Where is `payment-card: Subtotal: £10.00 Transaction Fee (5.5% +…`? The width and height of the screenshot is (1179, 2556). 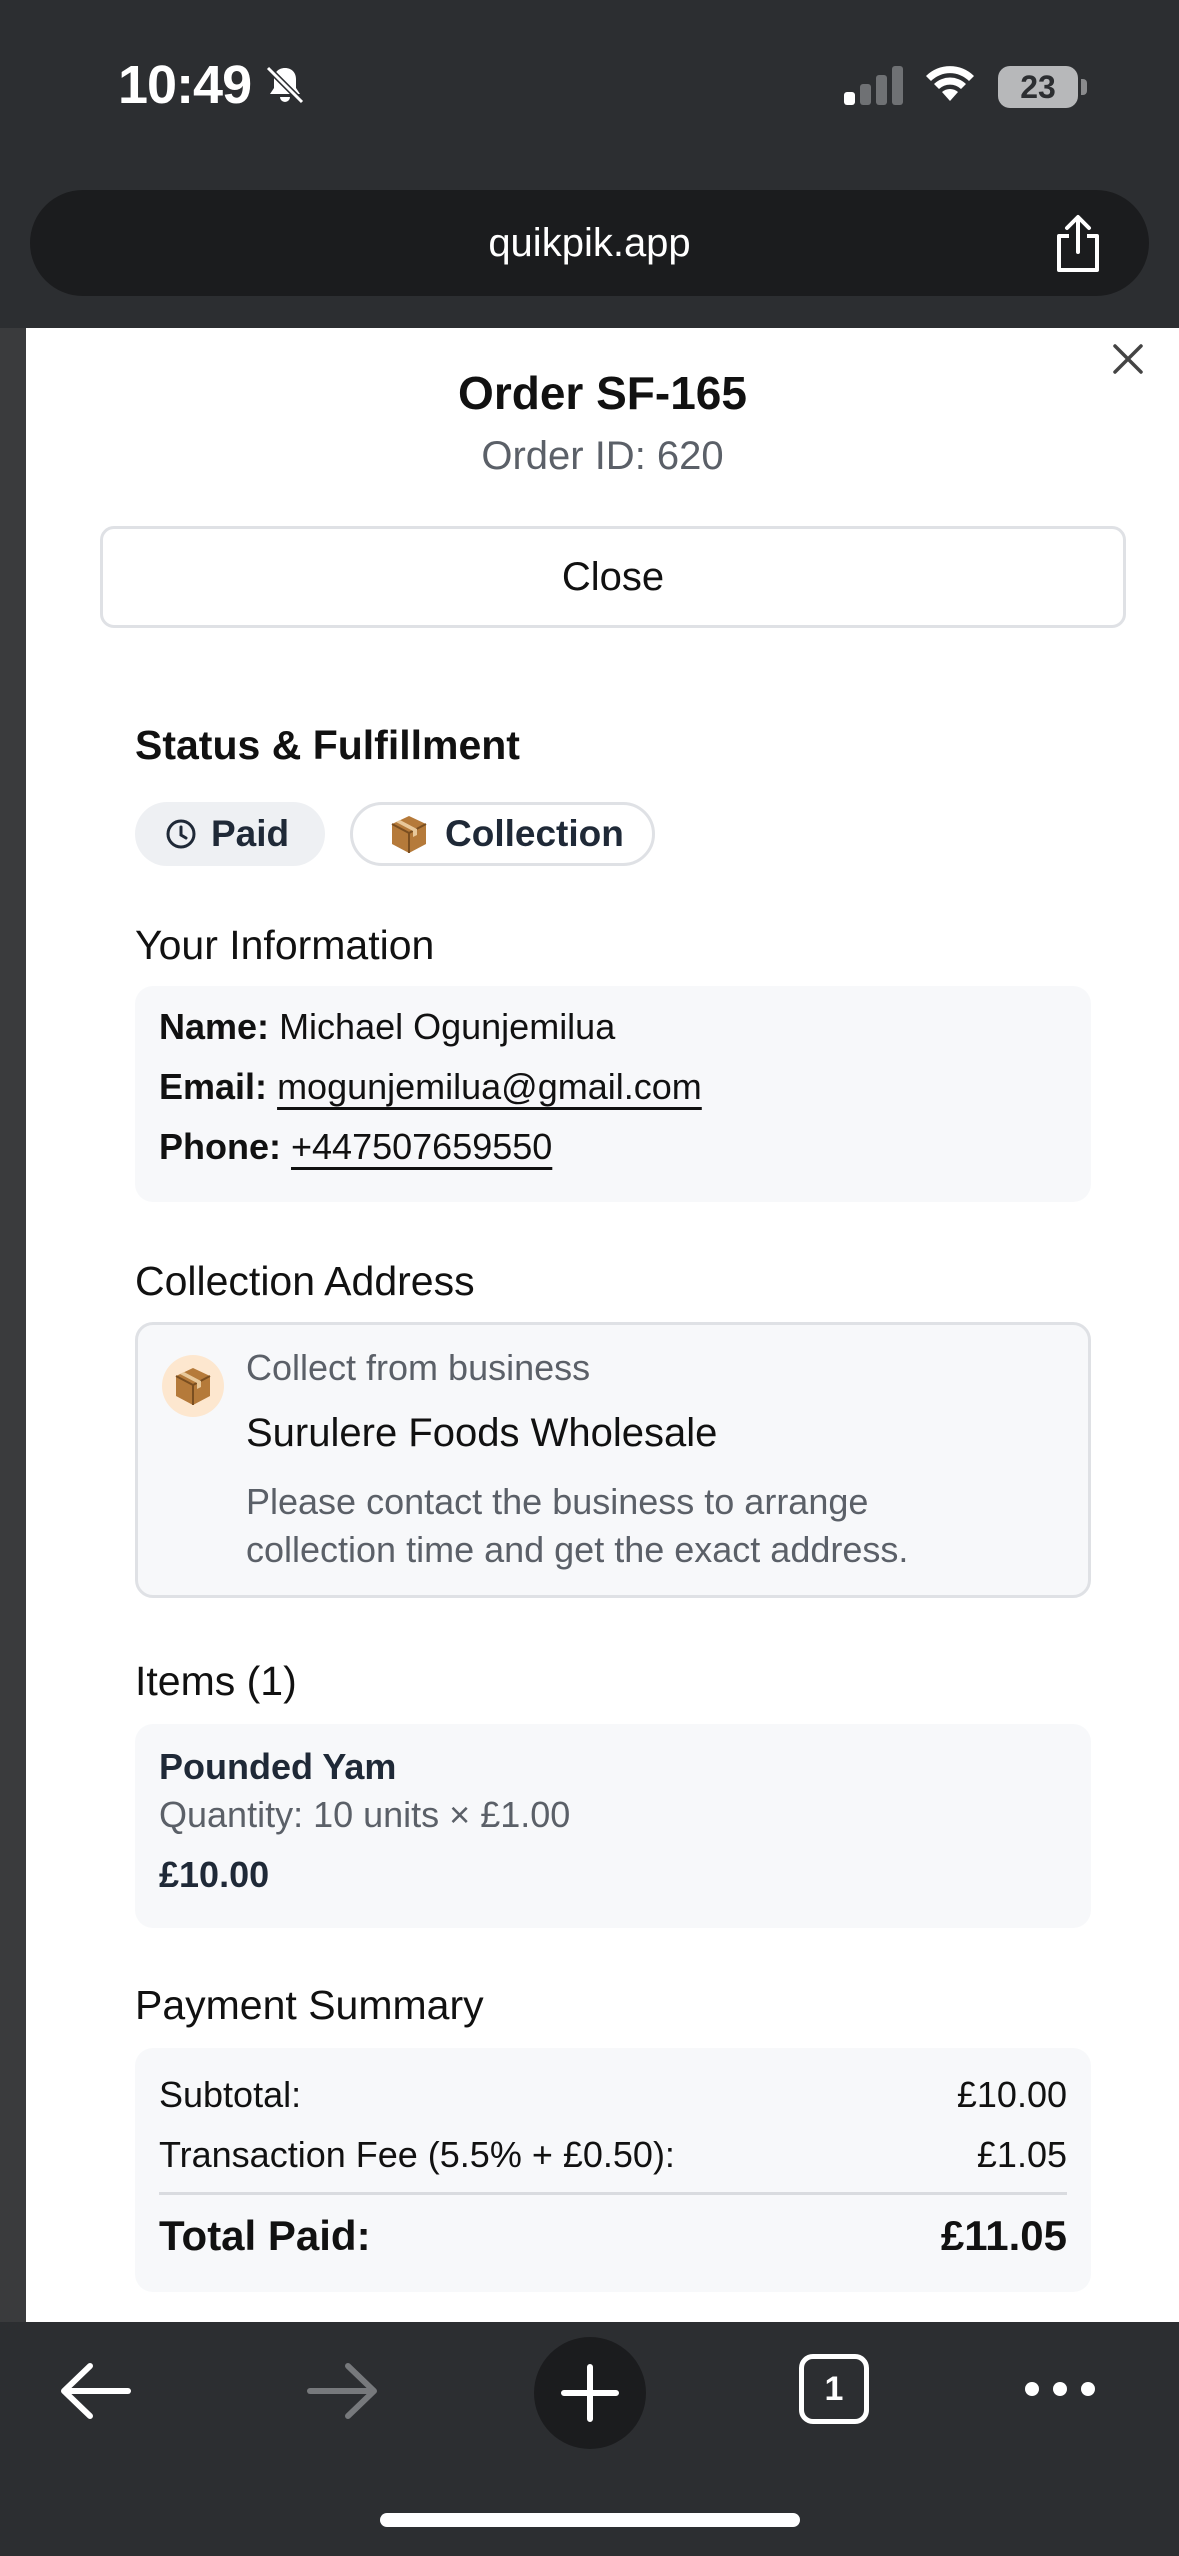 payment-card: Subtotal: £10.00 Transaction Fee (5.5% +… is located at coordinates (613, 2170).